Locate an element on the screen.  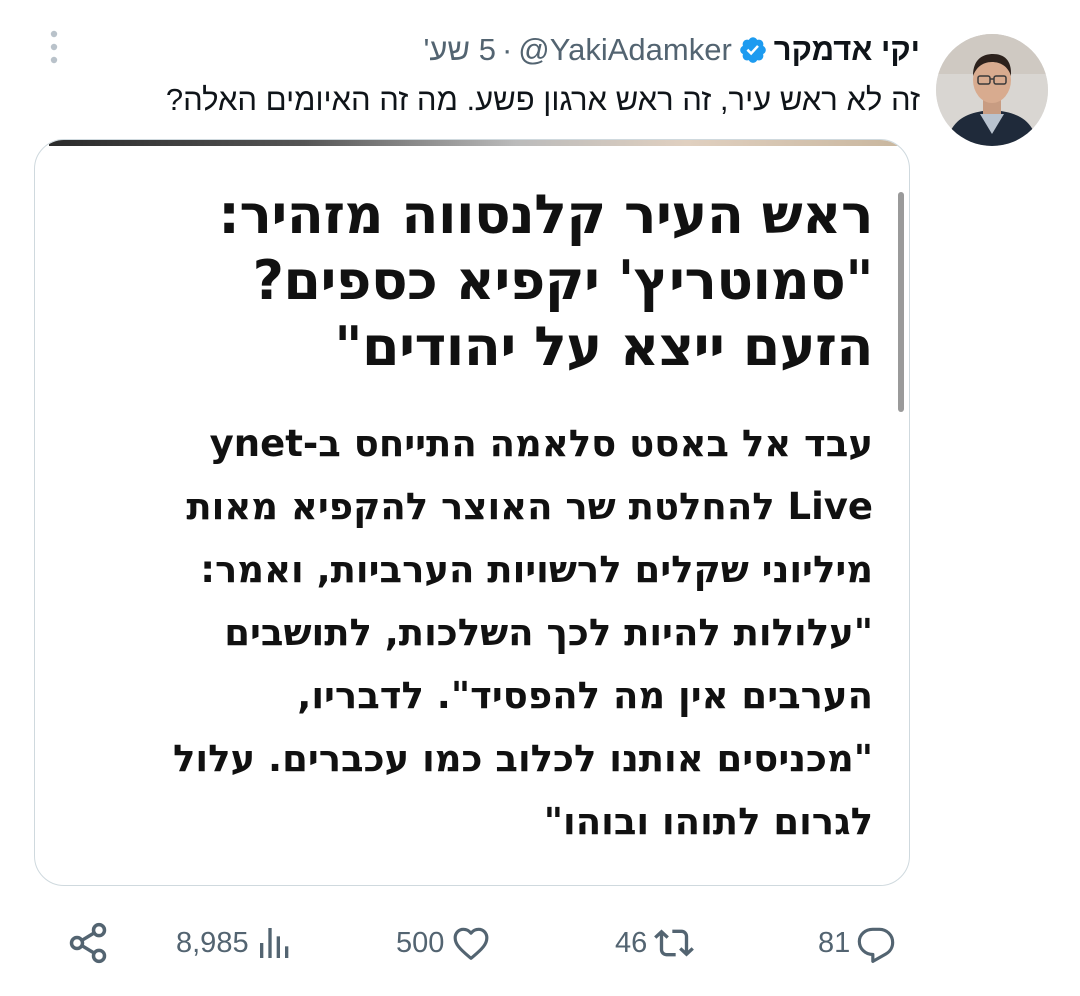
views-count: 8,985 is located at coordinates (212, 942).